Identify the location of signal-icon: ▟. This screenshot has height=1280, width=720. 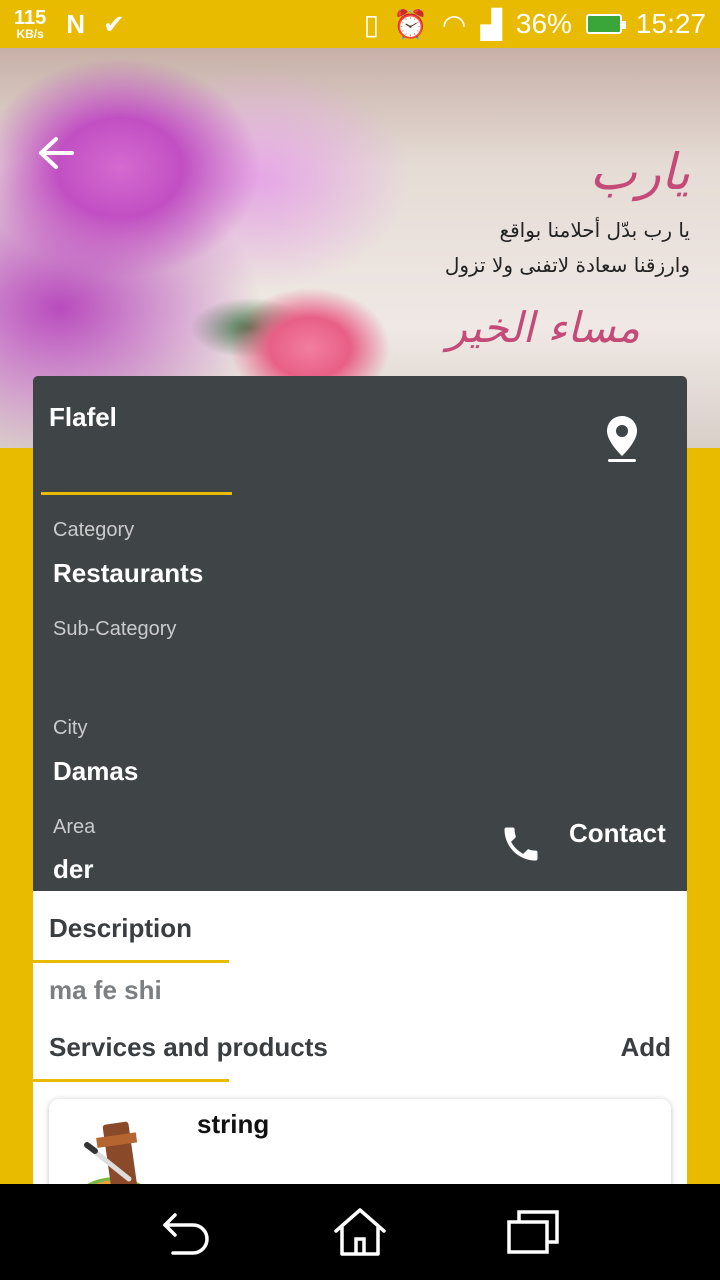
(491, 24).